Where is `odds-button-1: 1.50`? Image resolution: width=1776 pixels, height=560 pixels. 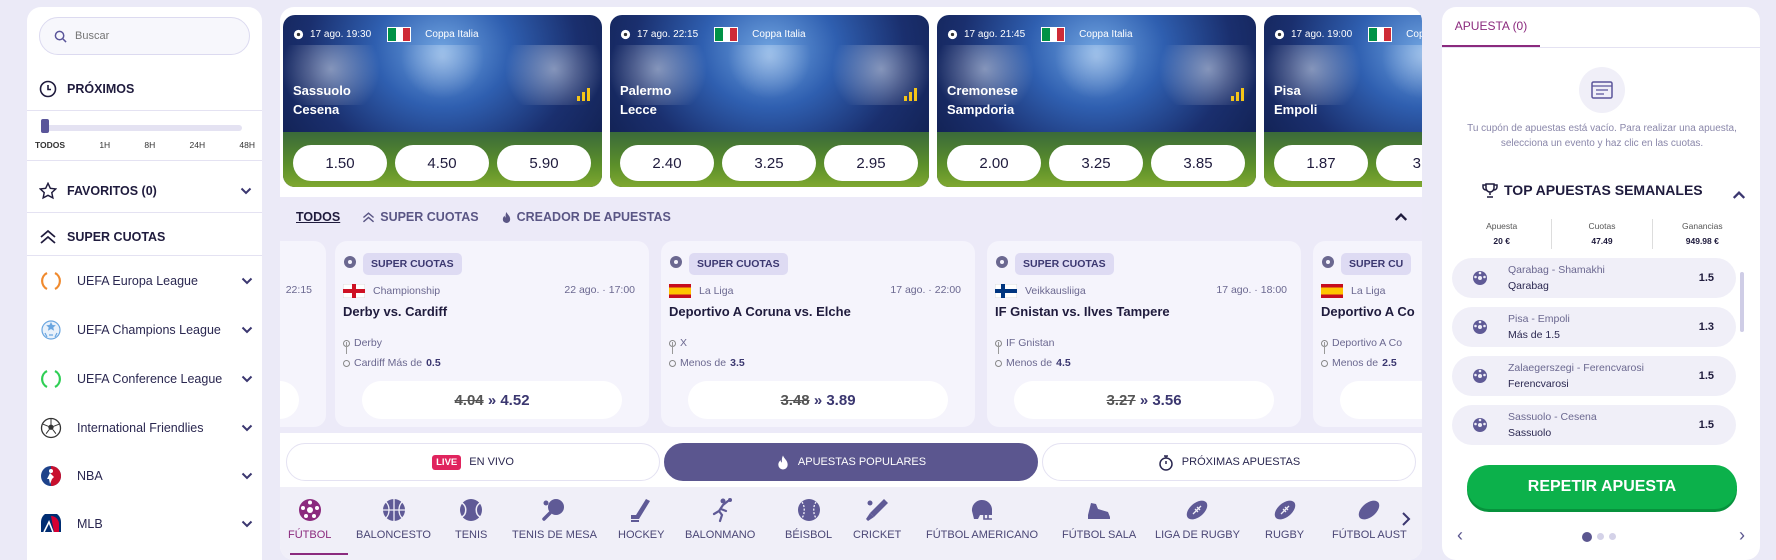 odds-button-1: 1.50 is located at coordinates (340, 163).